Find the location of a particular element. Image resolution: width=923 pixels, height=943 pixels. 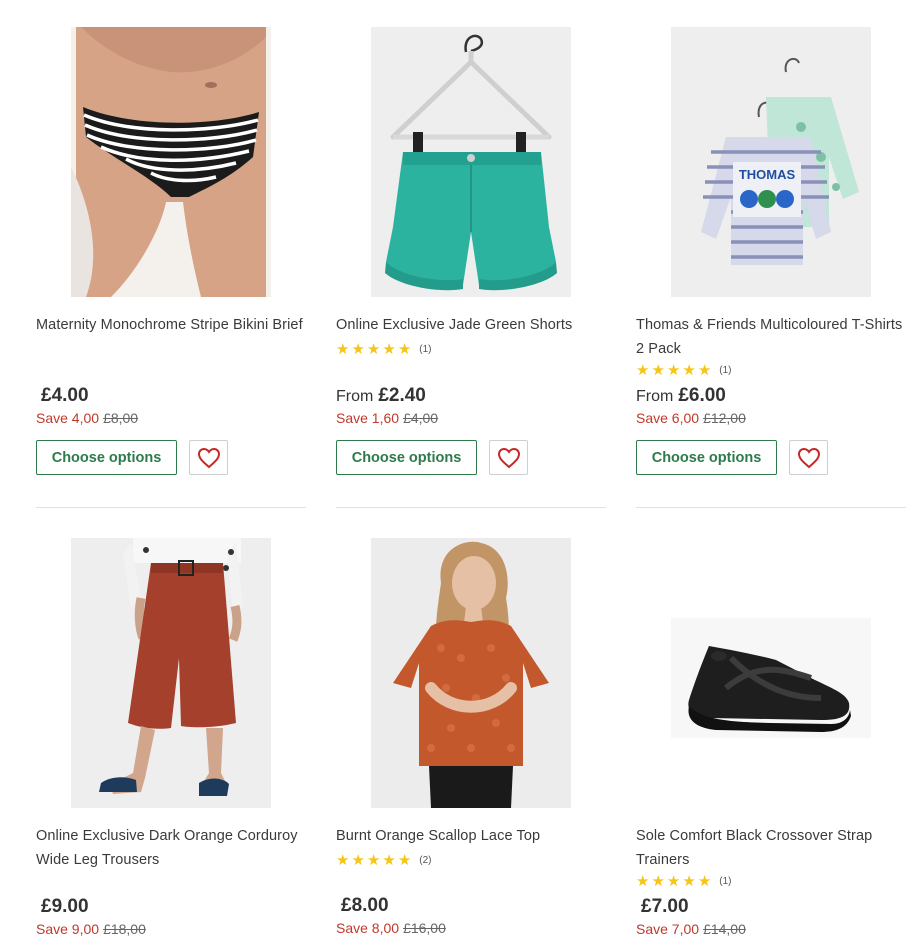

was-price: £12,00 is located at coordinates (724, 418).